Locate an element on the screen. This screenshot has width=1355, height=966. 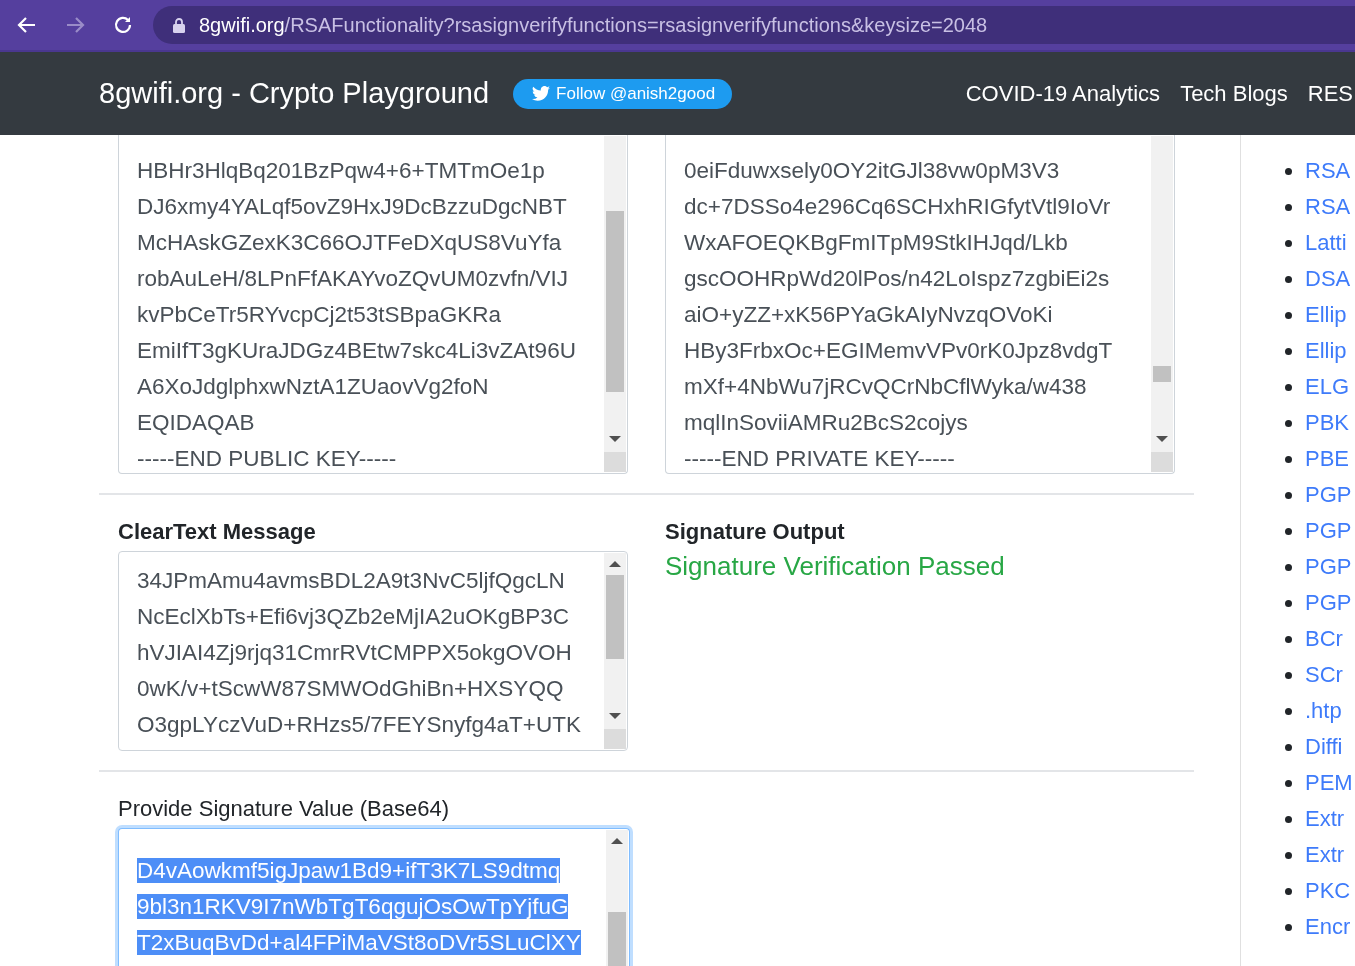
verification-status: Signature Verification Passed is located at coordinates (835, 566).